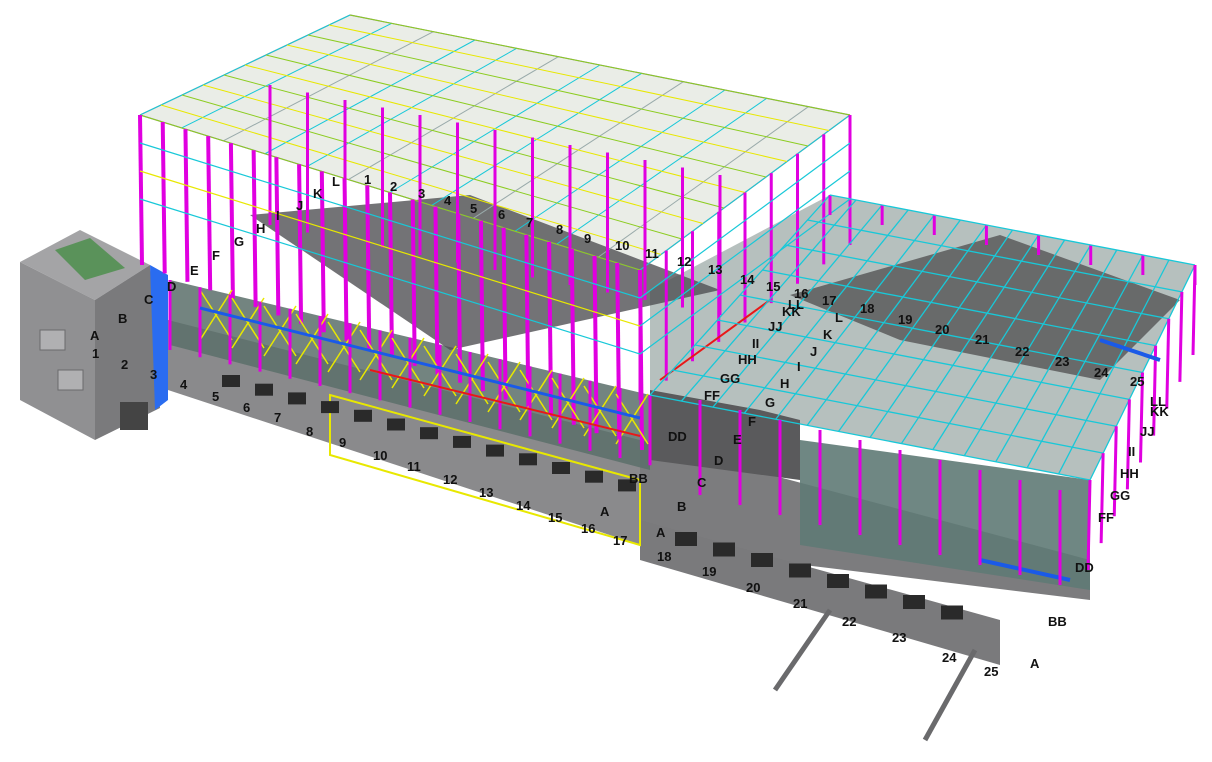 The width and height of the screenshot is (1212, 762). I want to click on grid-label: LL, so click(1158, 401).